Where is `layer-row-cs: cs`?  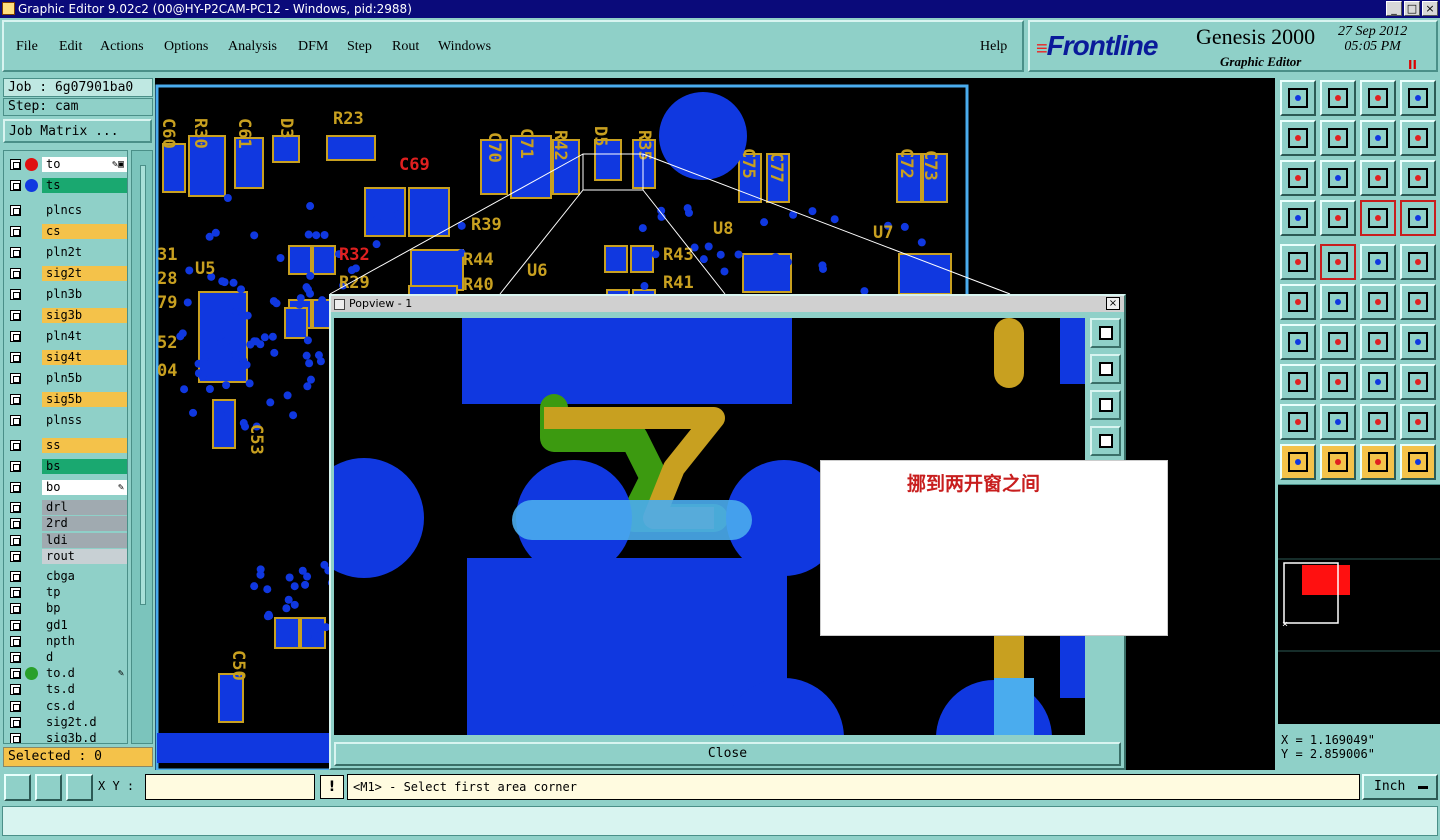 layer-row-cs: cs is located at coordinates (67, 231).